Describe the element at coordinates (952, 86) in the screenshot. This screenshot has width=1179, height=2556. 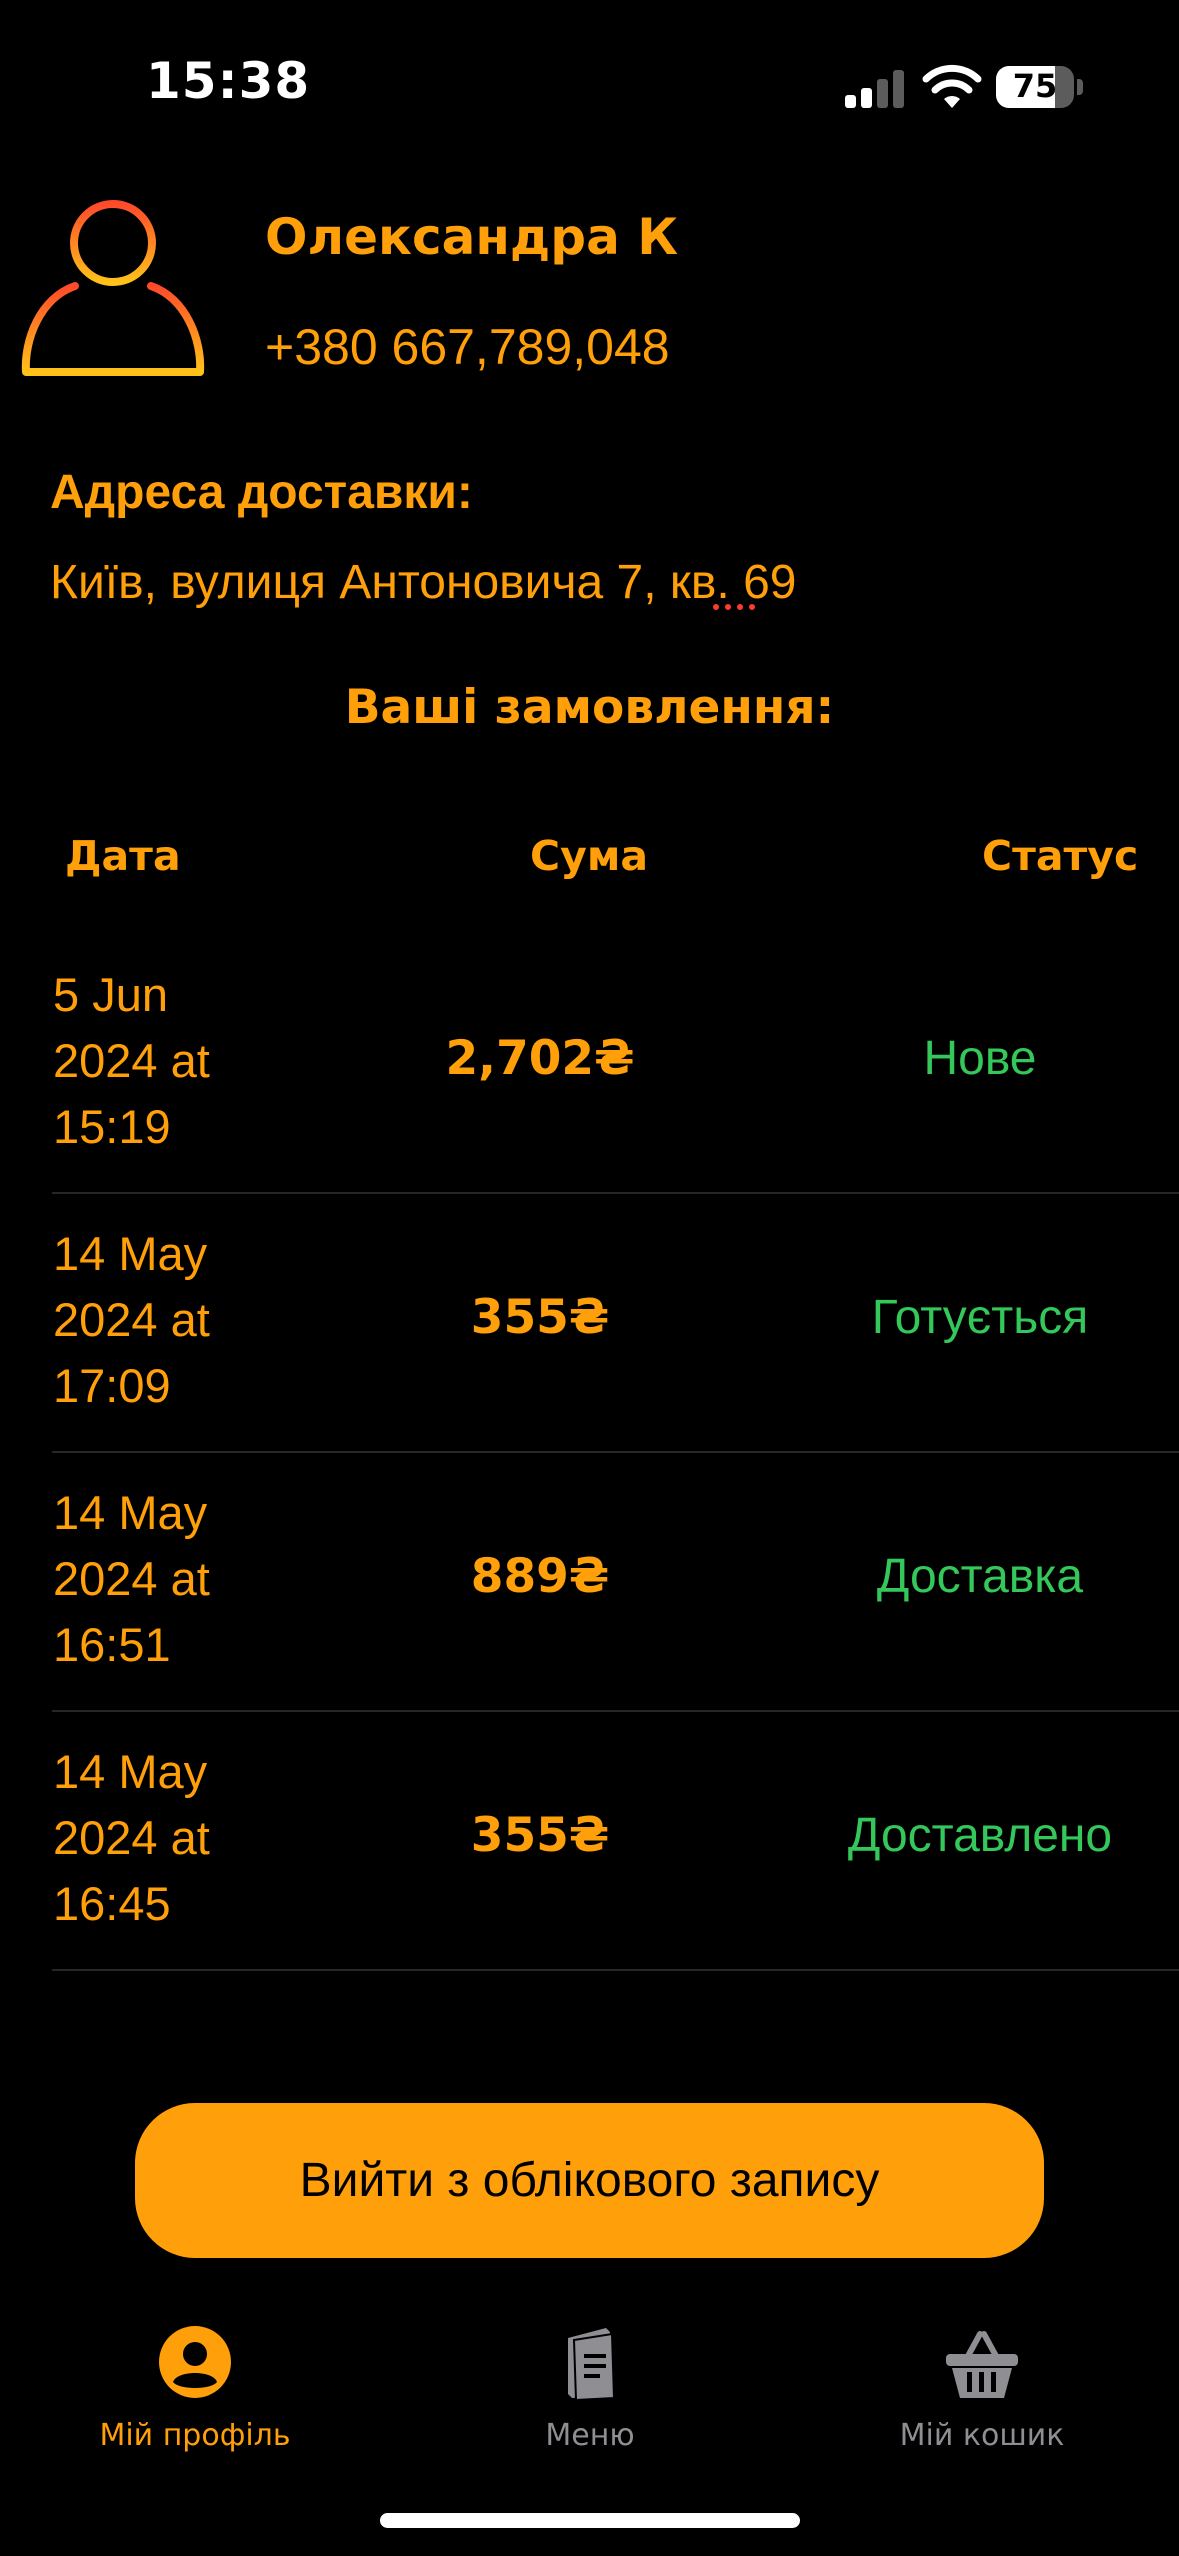
I see `wifi-icon` at that location.